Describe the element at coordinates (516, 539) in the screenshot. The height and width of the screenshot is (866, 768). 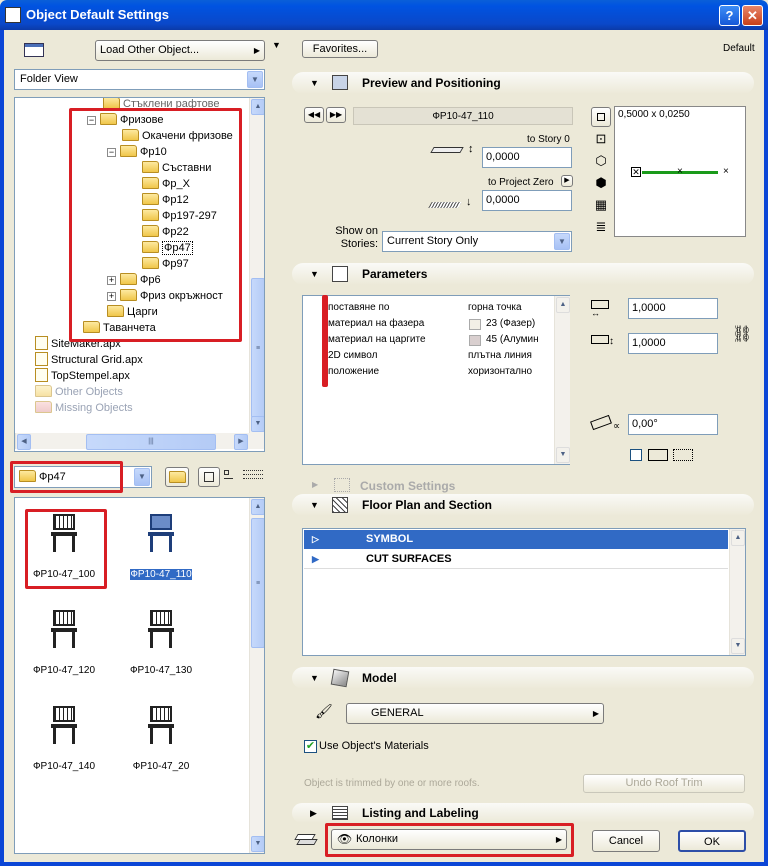
I see `symbol-row: ▷ SYMBOL` at that location.